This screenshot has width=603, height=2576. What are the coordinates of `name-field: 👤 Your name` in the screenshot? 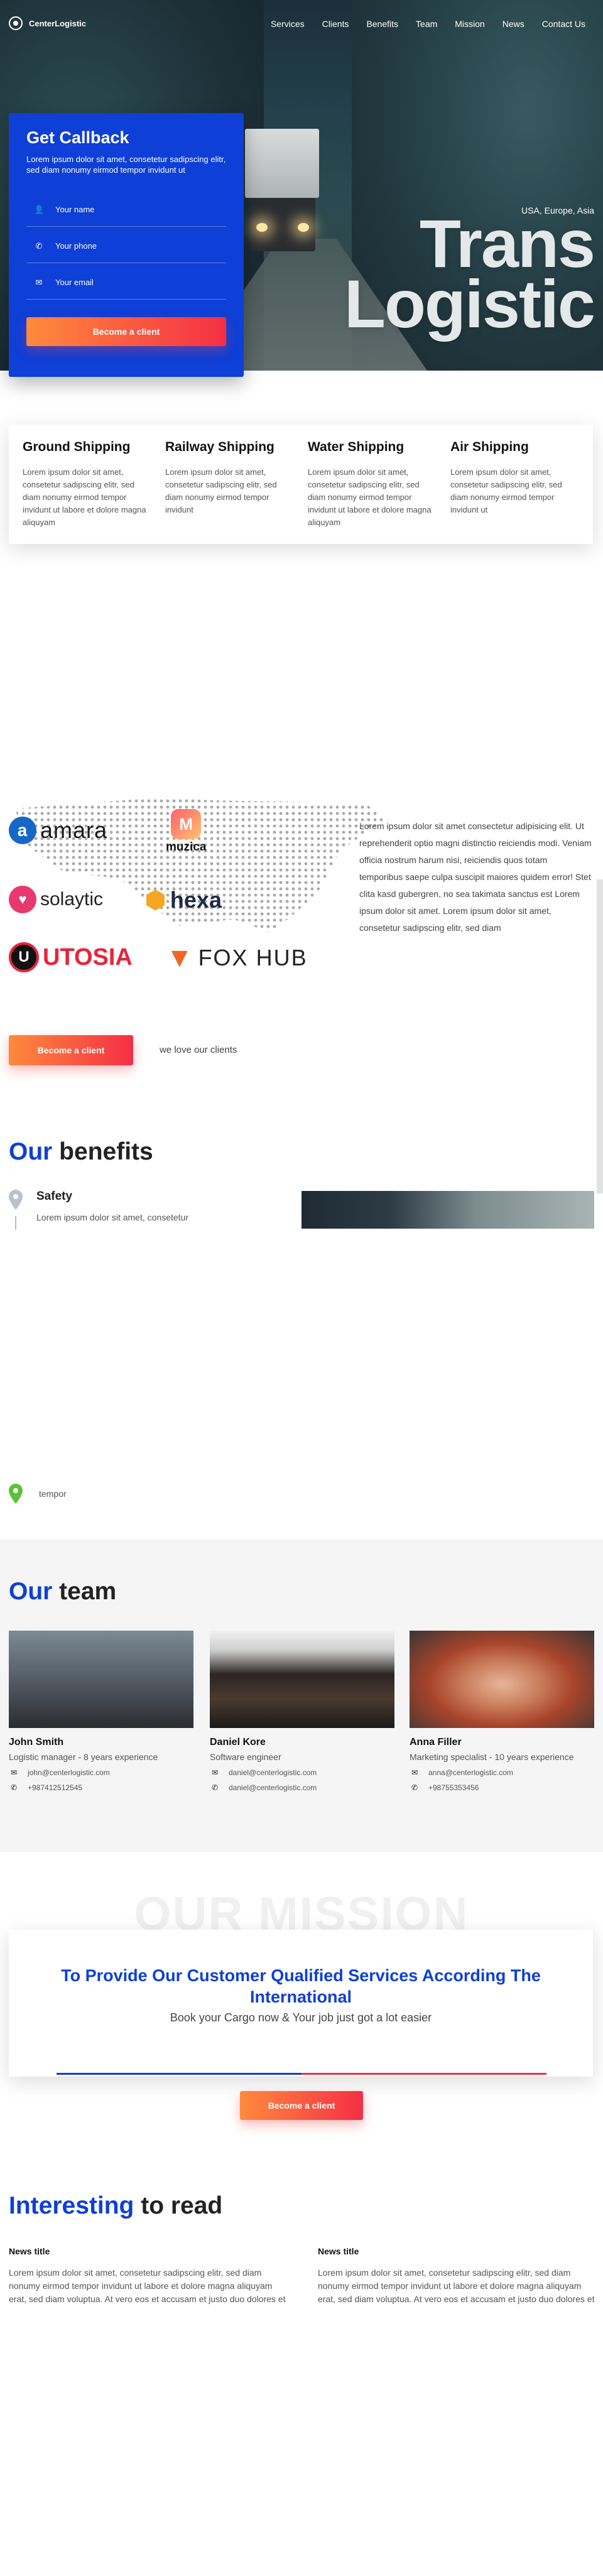 It's located at (126, 210).